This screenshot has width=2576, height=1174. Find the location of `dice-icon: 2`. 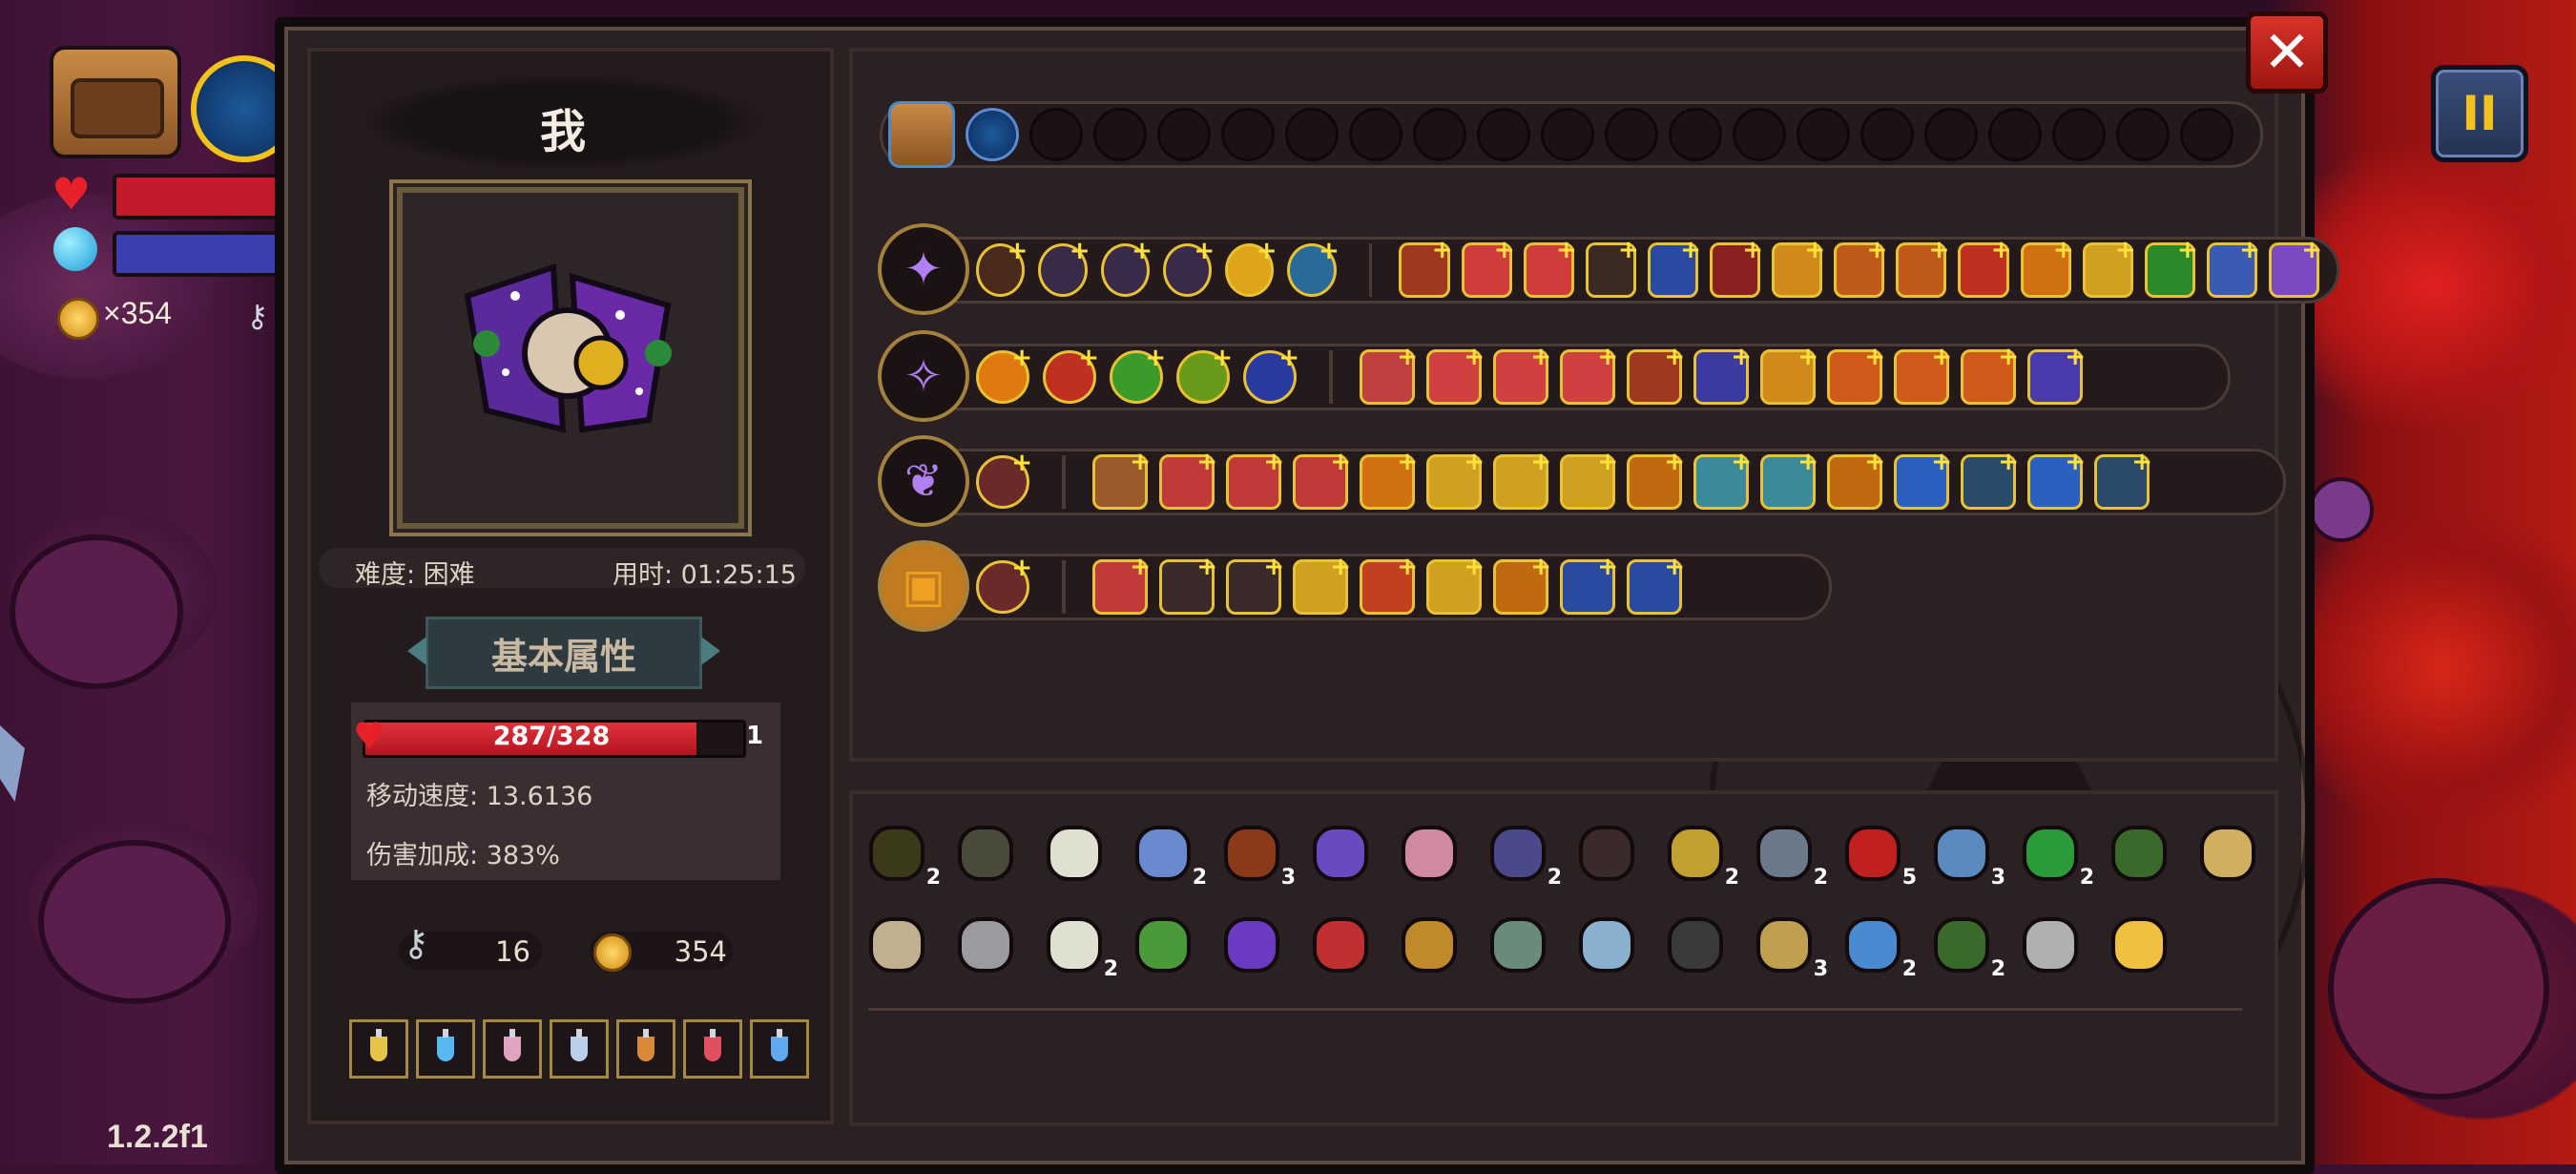

dice-icon: 2 is located at coordinates (1702, 857).